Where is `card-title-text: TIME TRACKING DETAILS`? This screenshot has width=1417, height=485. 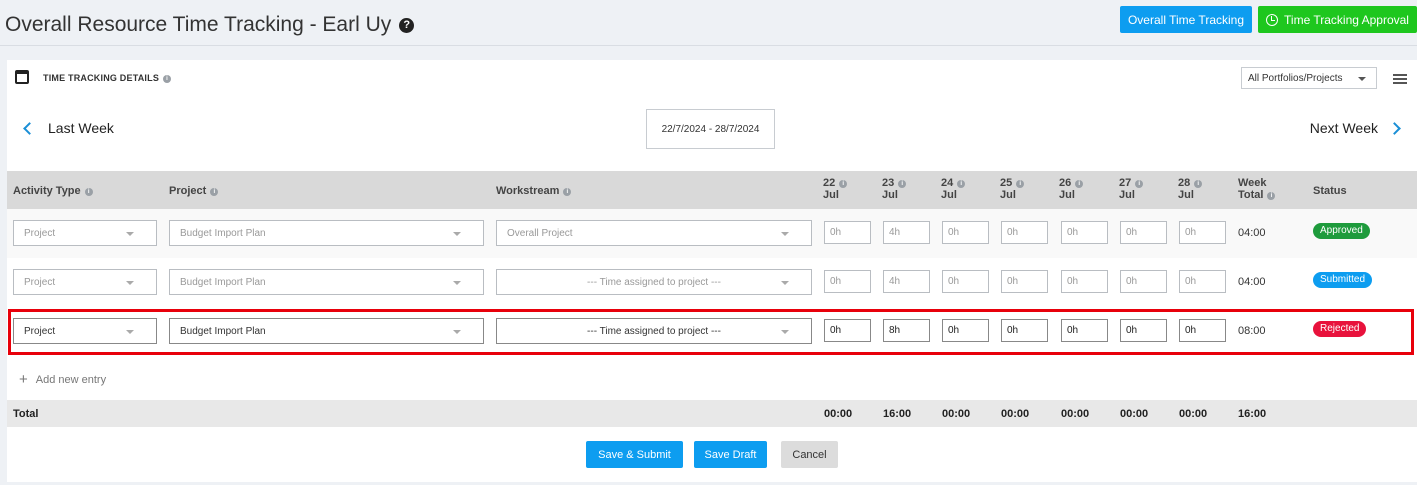
card-title-text: TIME TRACKING DETAILS is located at coordinates (101, 78).